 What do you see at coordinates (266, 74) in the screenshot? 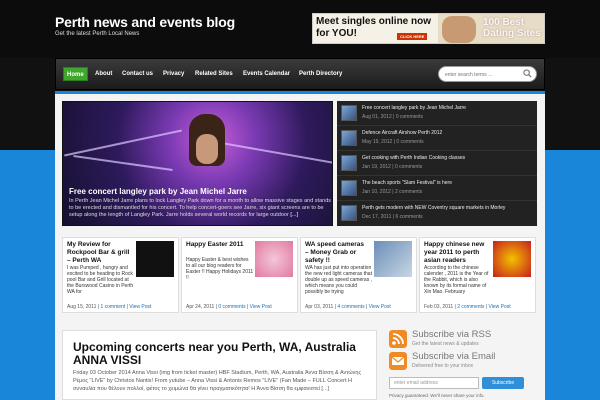
I see `nav-events-calendar: Events Calendar` at bounding box center [266, 74].